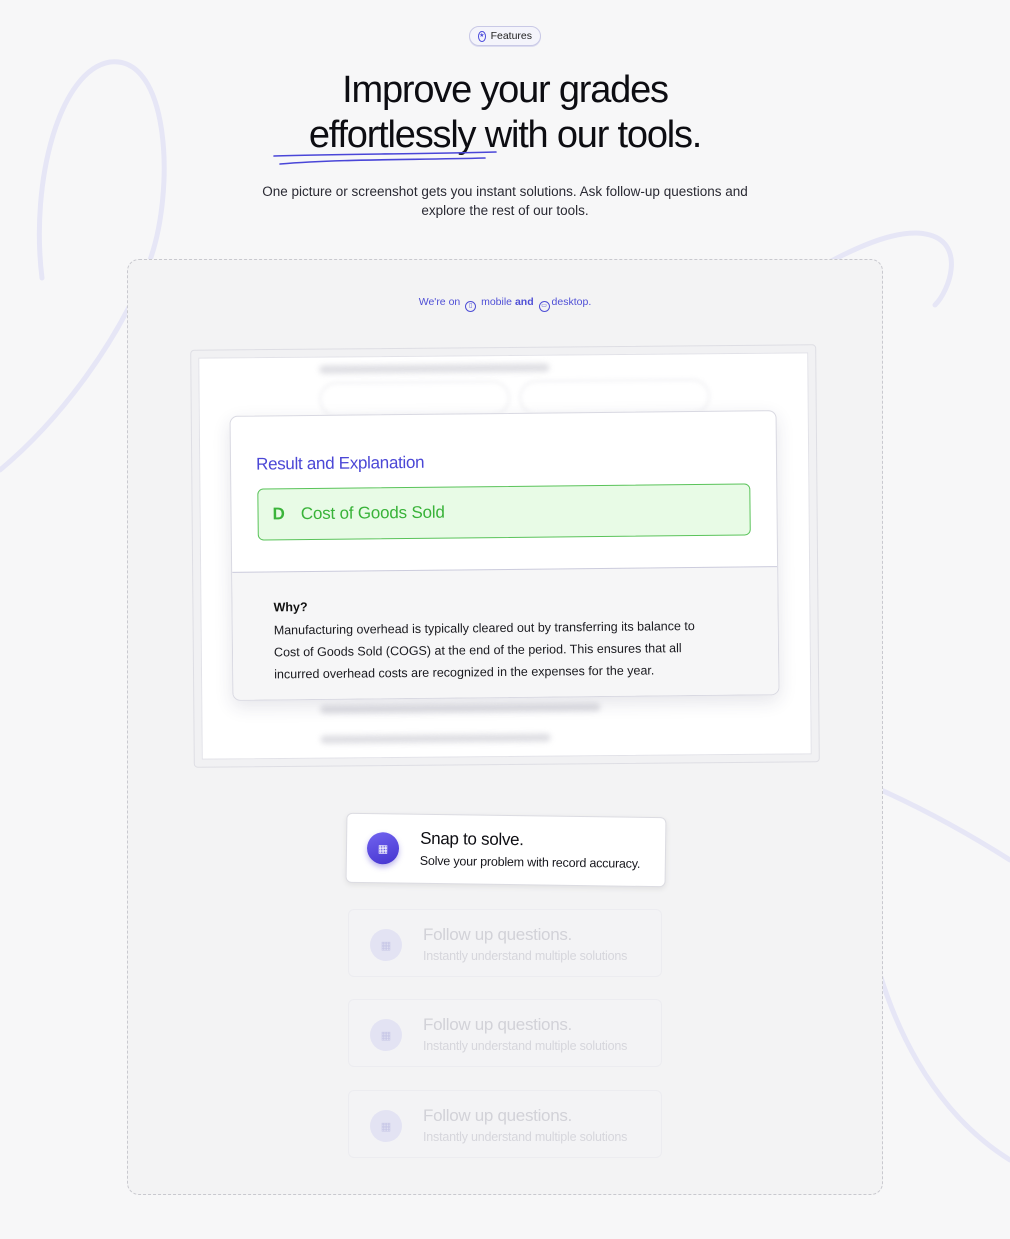  I want to click on platforms-mobile: mobile, so click(496, 302).